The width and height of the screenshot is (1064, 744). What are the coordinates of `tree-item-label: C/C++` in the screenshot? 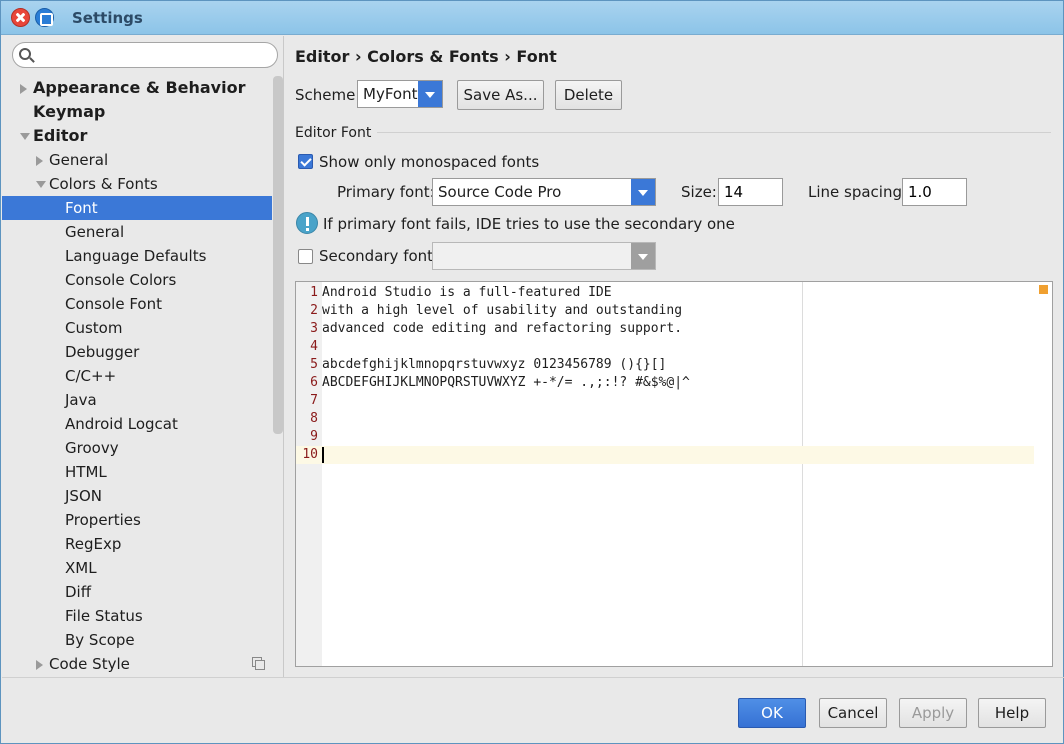 It's located at (91, 376).